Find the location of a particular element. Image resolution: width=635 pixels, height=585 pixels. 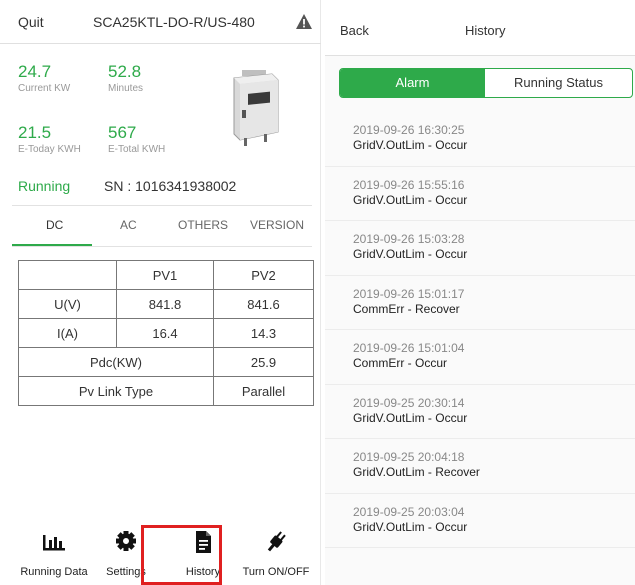

table-cell is located at coordinates (67, 275).